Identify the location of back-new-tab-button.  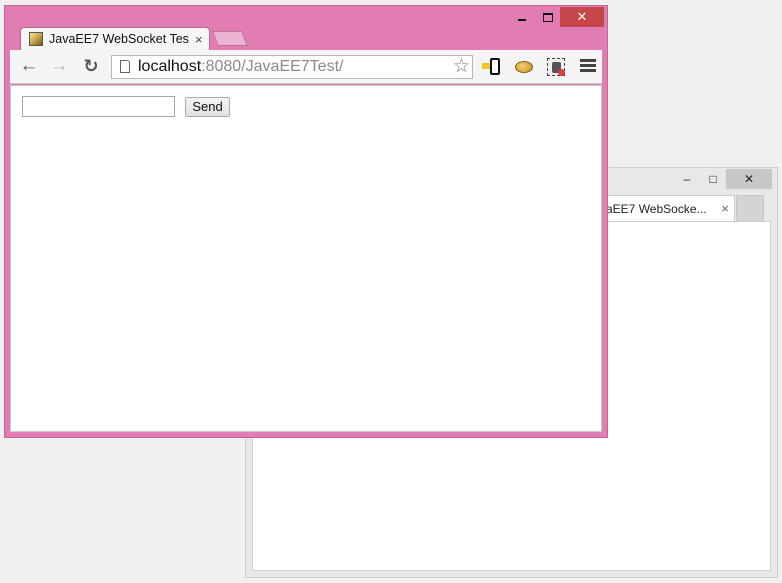
(750, 208).